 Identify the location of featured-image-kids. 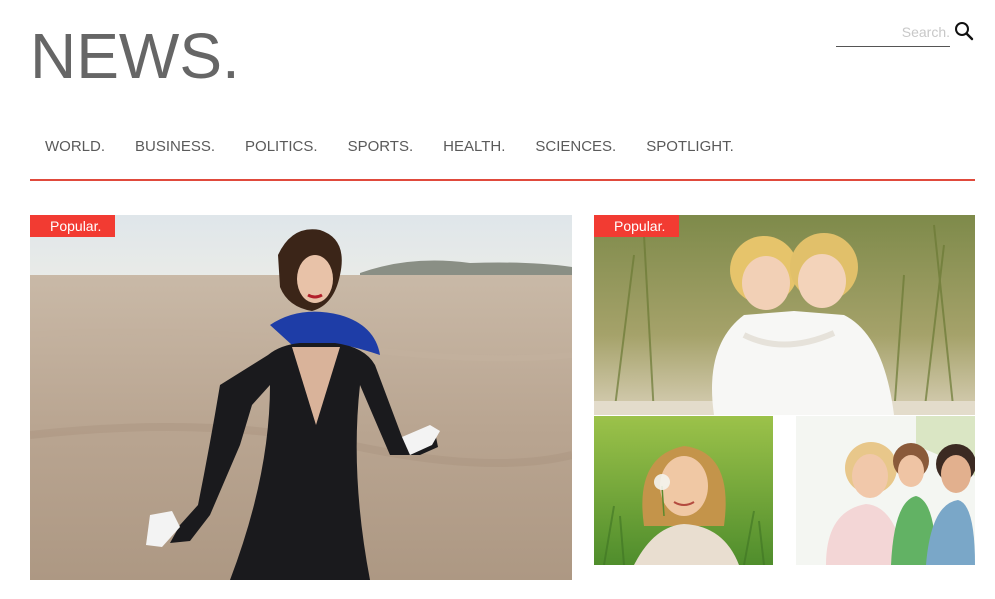
(784, 315).